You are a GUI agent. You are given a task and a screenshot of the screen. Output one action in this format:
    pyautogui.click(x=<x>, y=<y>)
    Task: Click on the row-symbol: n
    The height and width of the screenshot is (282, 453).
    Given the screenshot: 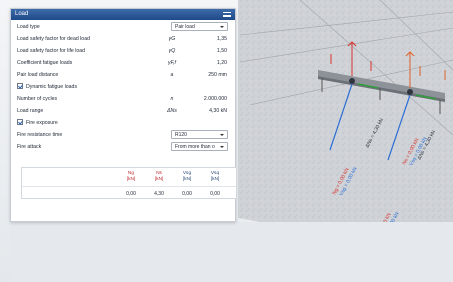 What is the action you would take?
    pyautogui.click(x=172, y=99)
    